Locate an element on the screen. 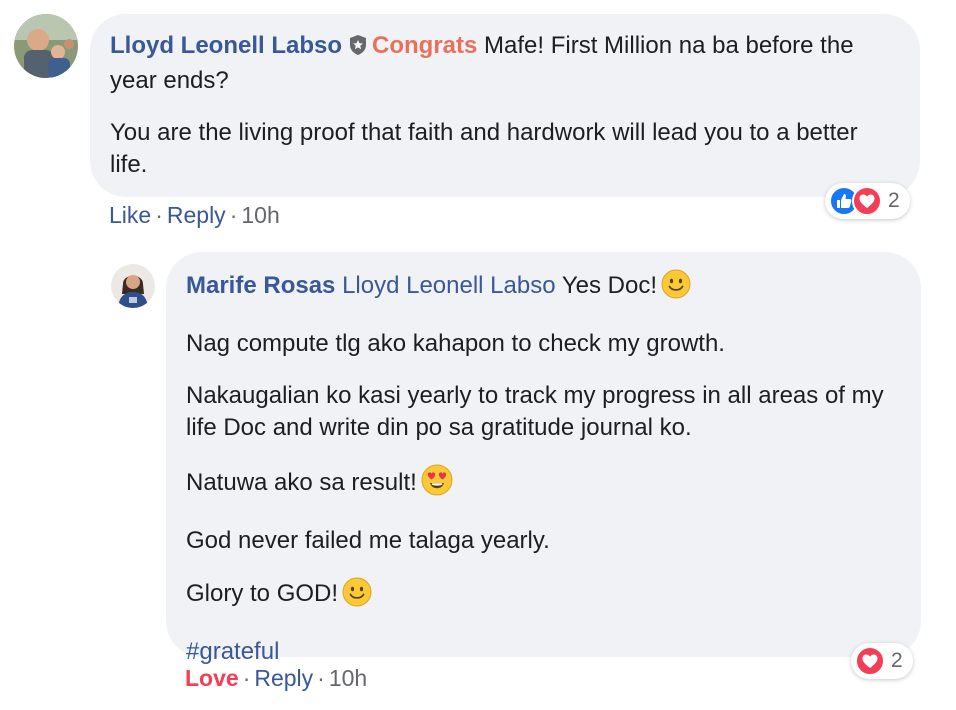 The image size is (956, 710). comment-reactions: 2 is located at coordinates (867, 201).